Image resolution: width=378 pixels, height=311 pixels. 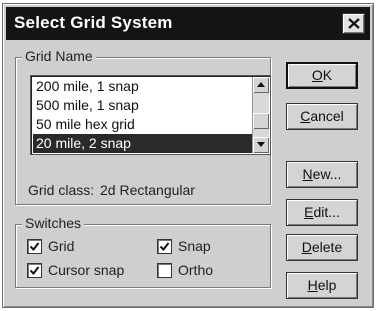 I want to click on cancel-label-rest: ancel, so click(x=327, y=116).